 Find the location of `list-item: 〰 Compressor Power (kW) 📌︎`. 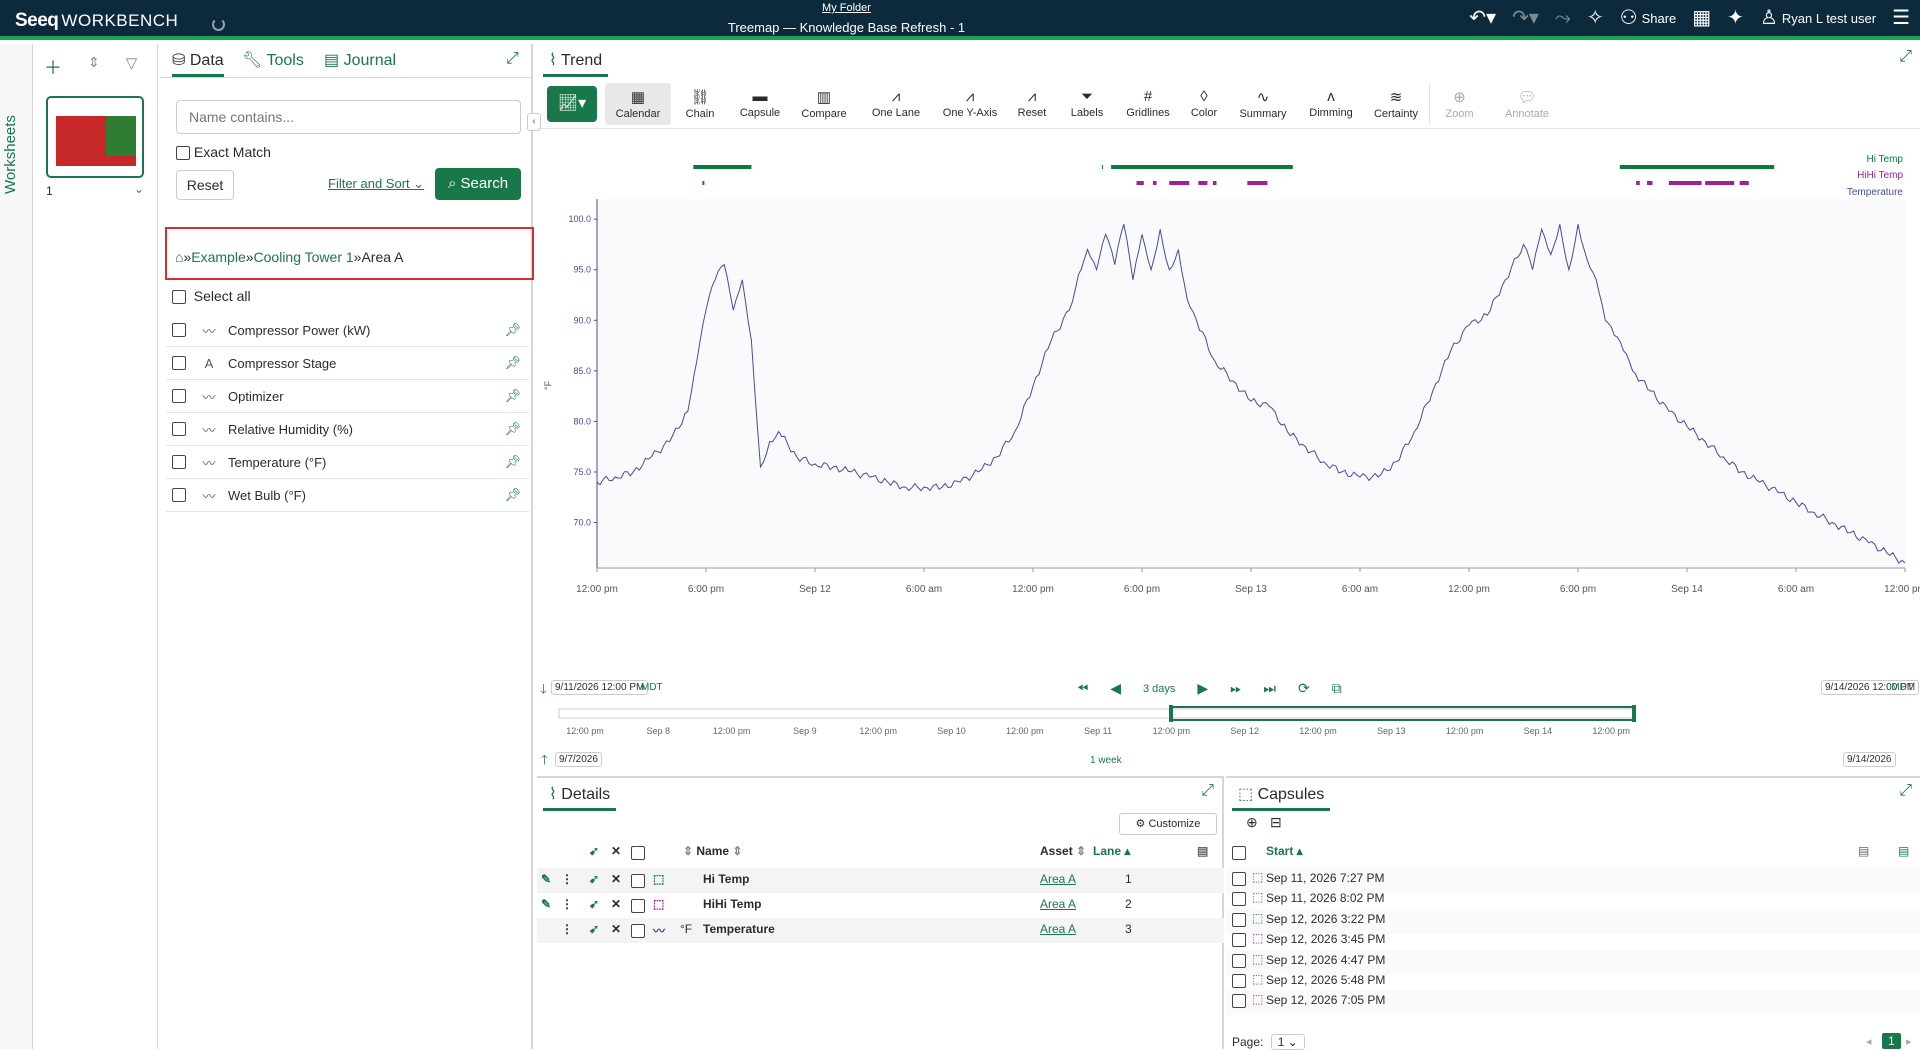

list-item: 〰 Compressor Power (kW) 📌︎ is located at coordinates (347, 330).